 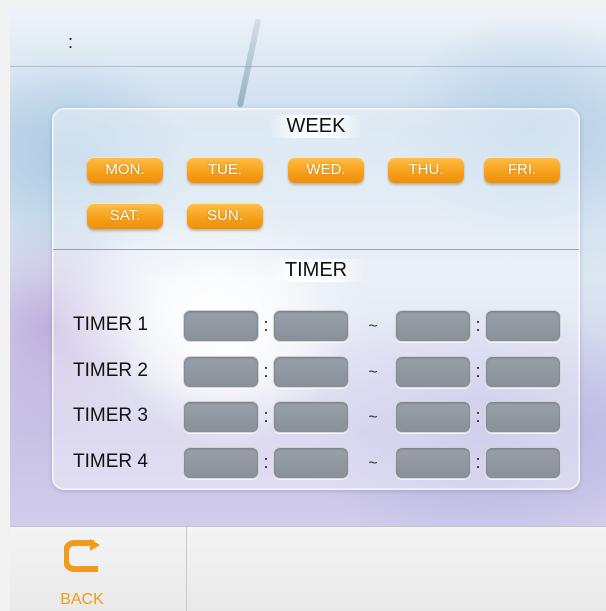 What do you see at coordinates (311, 417) in the screenshot?
I see `timer-3-start-minute` at bounding box center [311, 417].